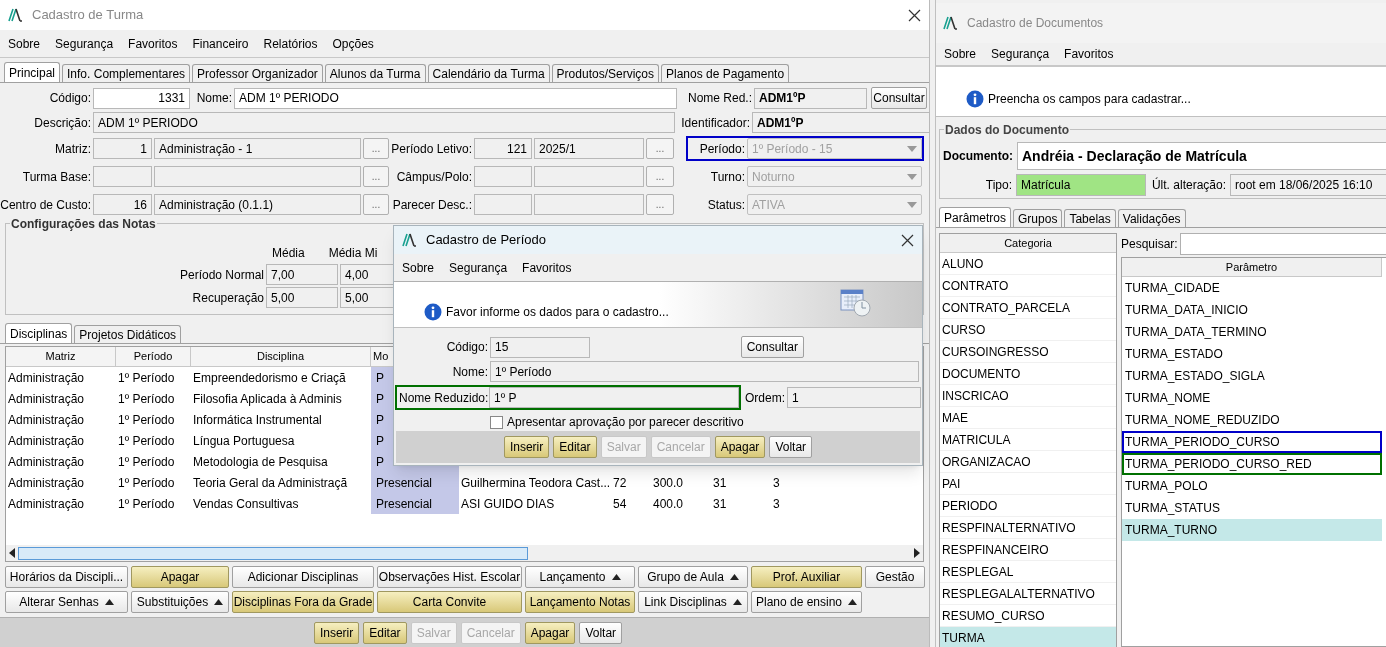 This screenshot has height=647, width=1386. What do you see at coordinates (1252, 398) in the screenshot?
I see `list-item: TURMA_NOME` at bounding box center [1252, 398].